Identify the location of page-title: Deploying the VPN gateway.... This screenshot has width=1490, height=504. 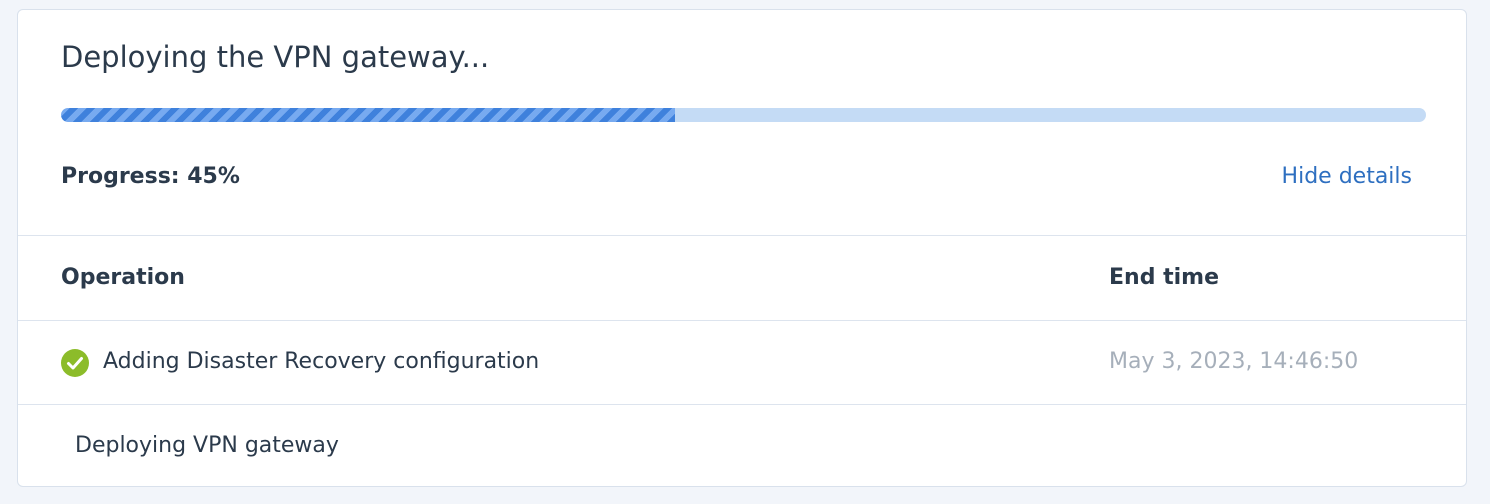
(275, 57).